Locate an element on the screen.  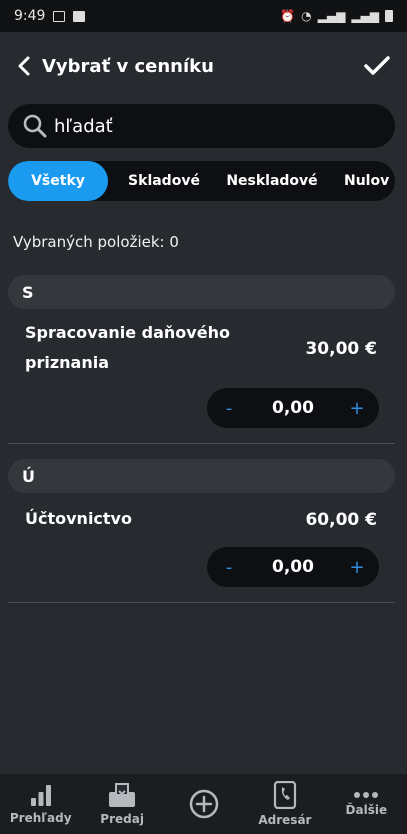
search-bar is located at coordinates (201, 126).